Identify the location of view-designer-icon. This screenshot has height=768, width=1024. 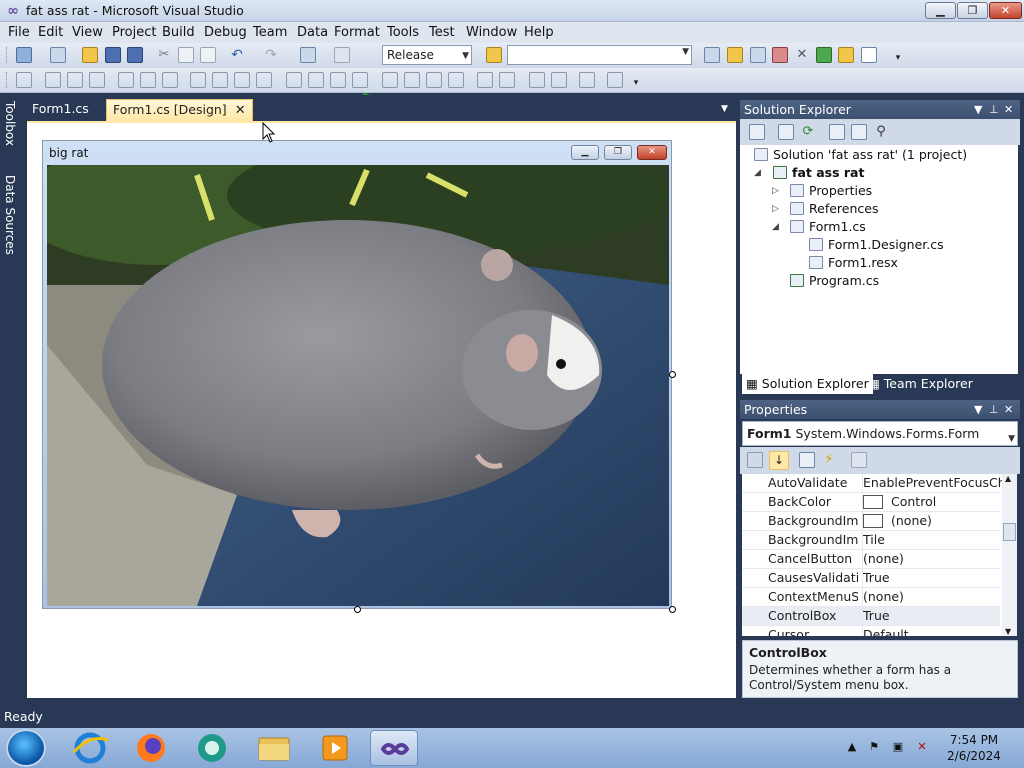
(859, 132).